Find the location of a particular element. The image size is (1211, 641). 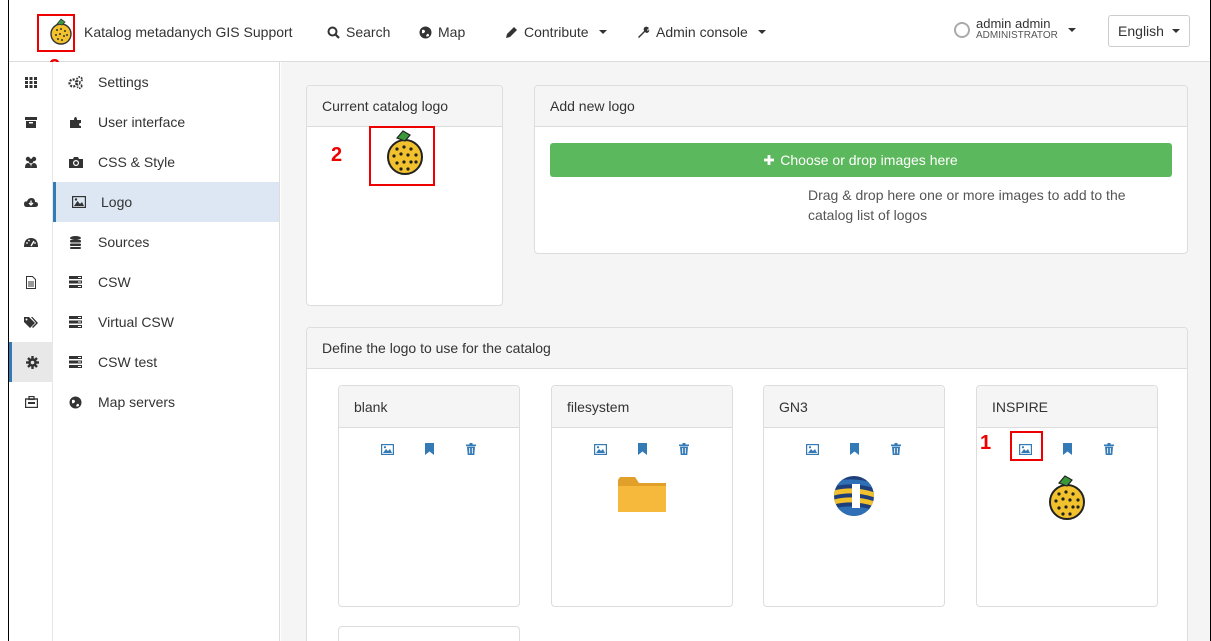

file-icon is located at coordinates (31, 282).